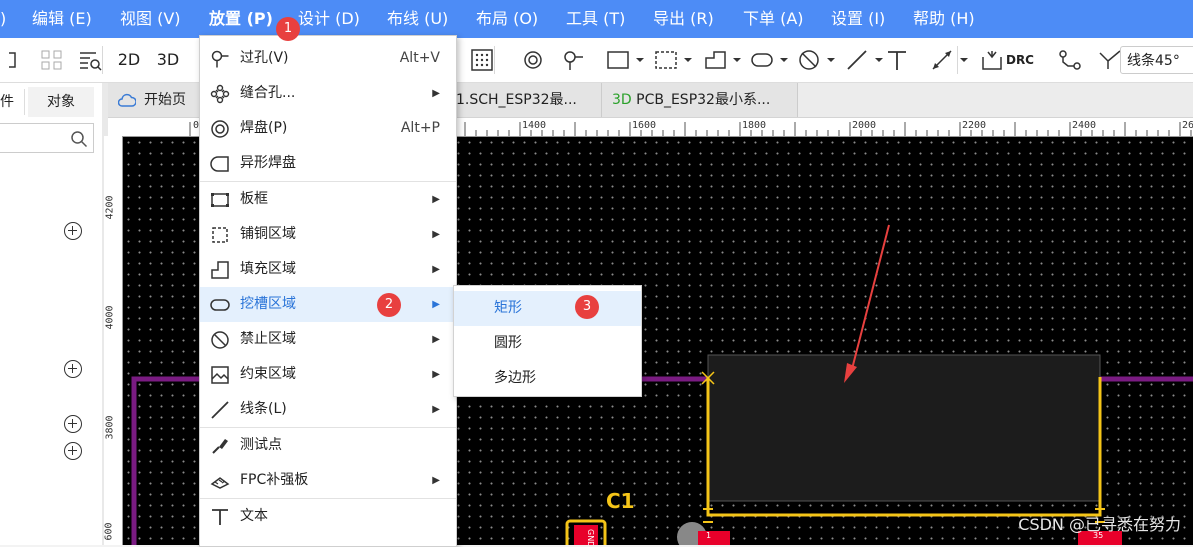  Describe the element at coordinates (329, 19) in the screenshot. I see `menu-design: 设计 (D)` at that location.